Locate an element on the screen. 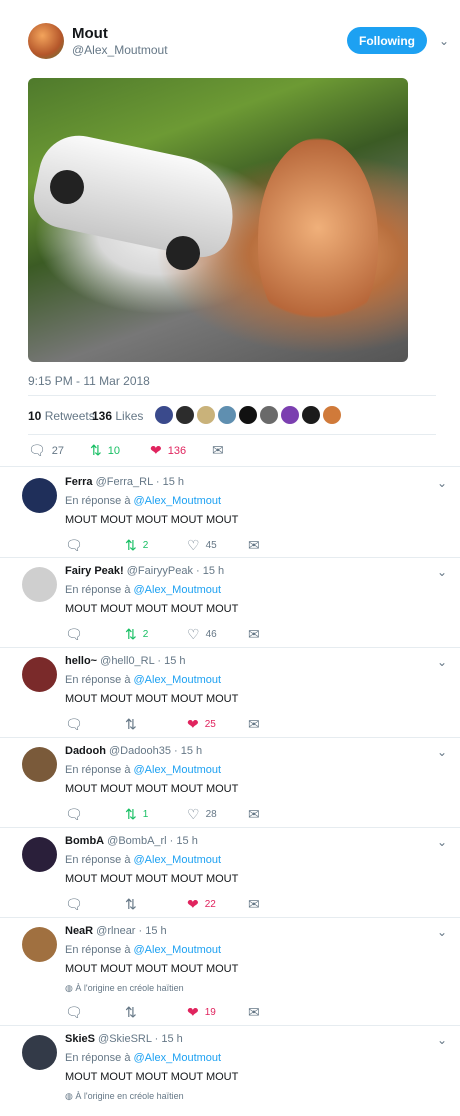  reply-author: SkieS @SkieSRL · 15 h is located at coordinates (124, 1039).